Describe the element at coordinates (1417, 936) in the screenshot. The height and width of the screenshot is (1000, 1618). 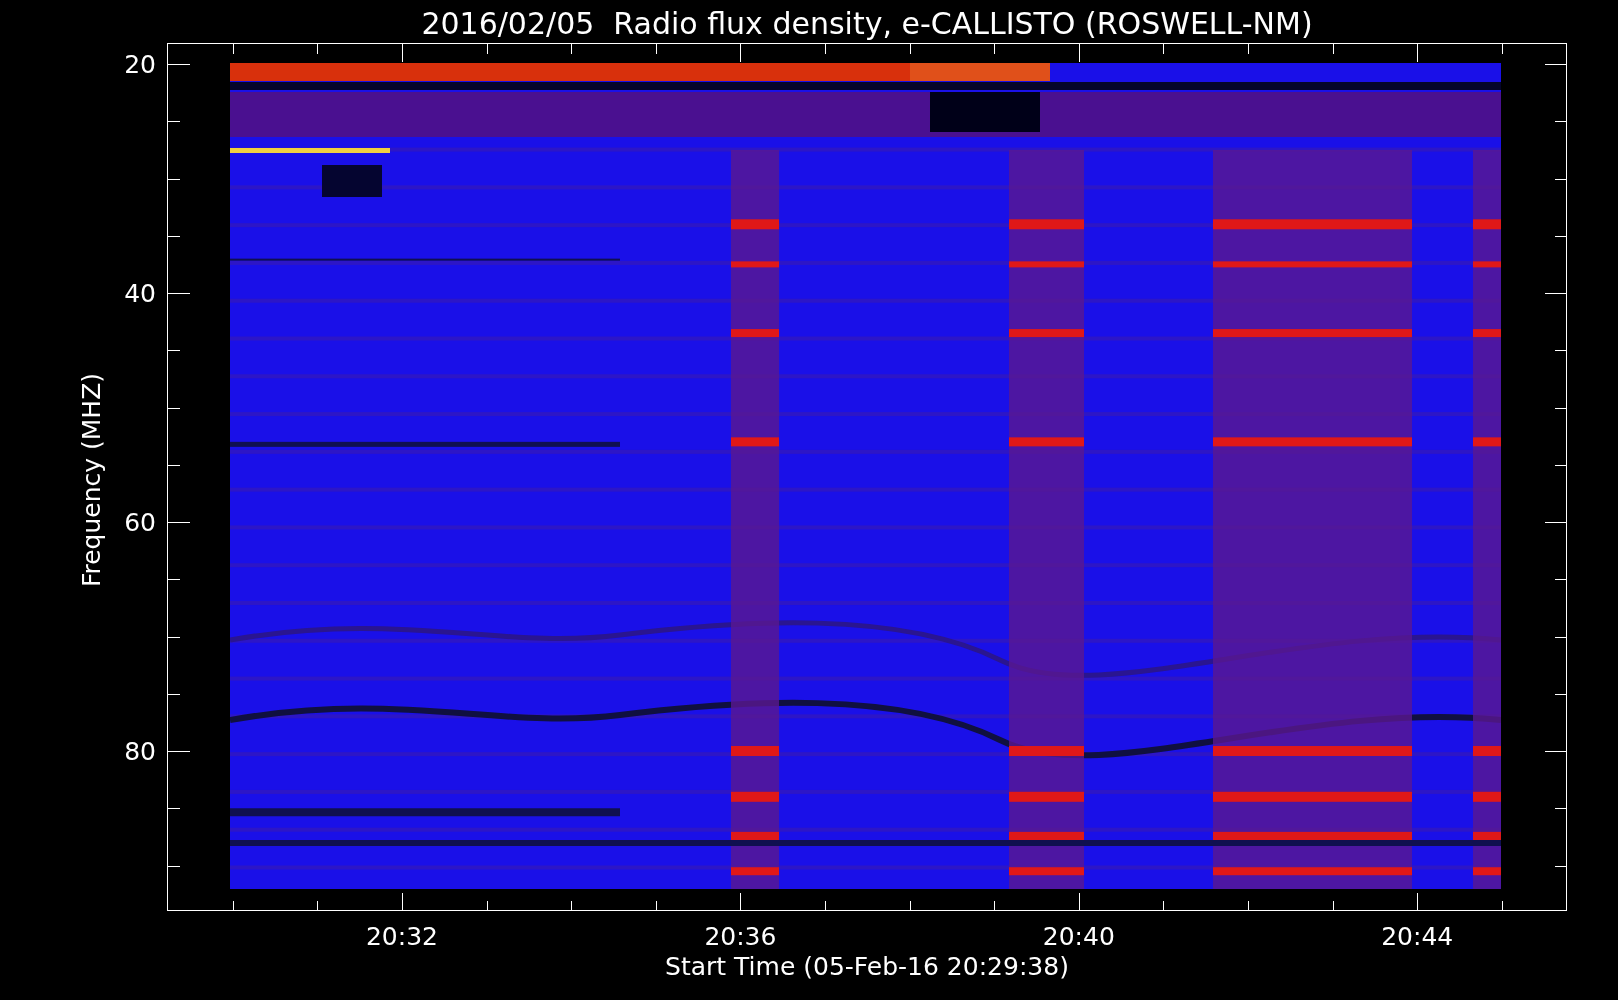
I see `x-tick-label: 20:44` at that location.